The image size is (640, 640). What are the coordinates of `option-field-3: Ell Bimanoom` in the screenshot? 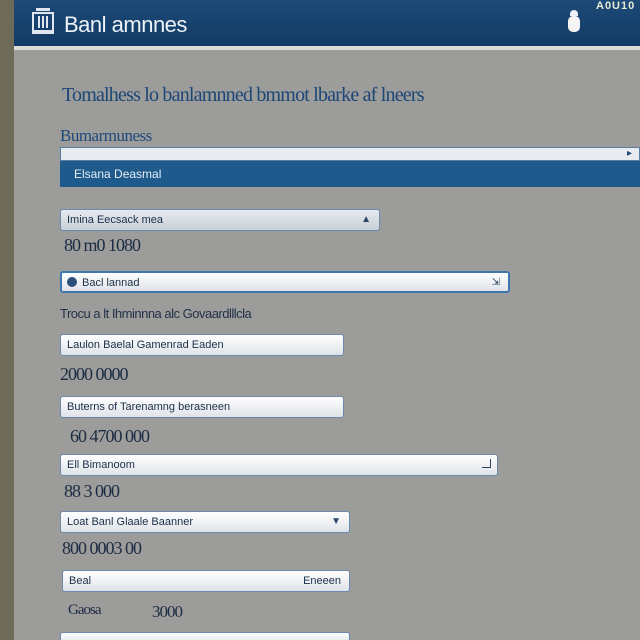 It's located at (279, 465).